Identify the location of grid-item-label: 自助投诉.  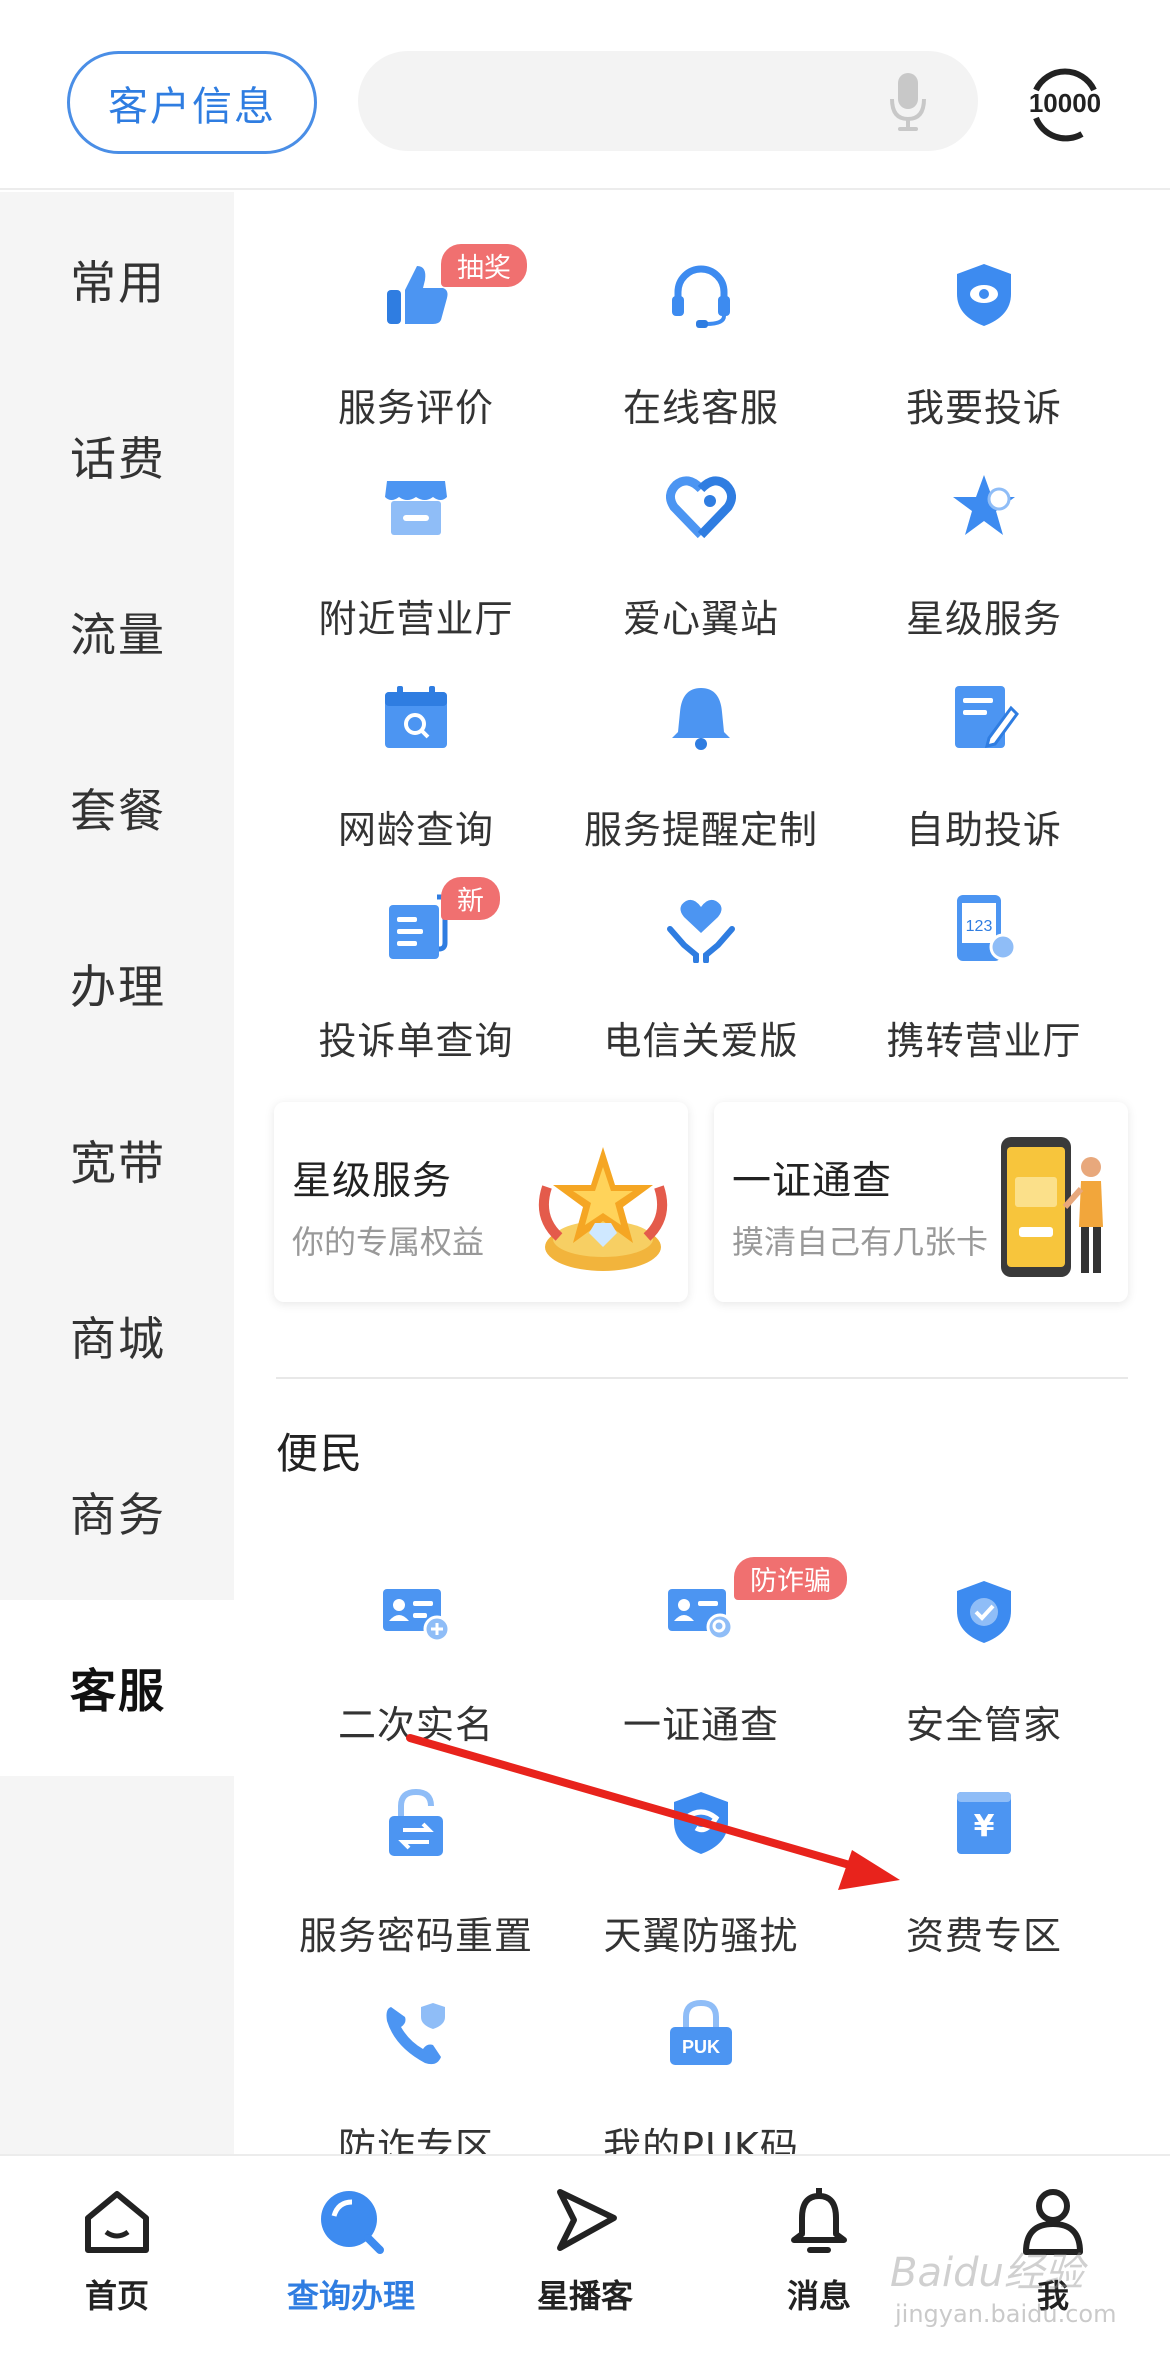
(983, 830).